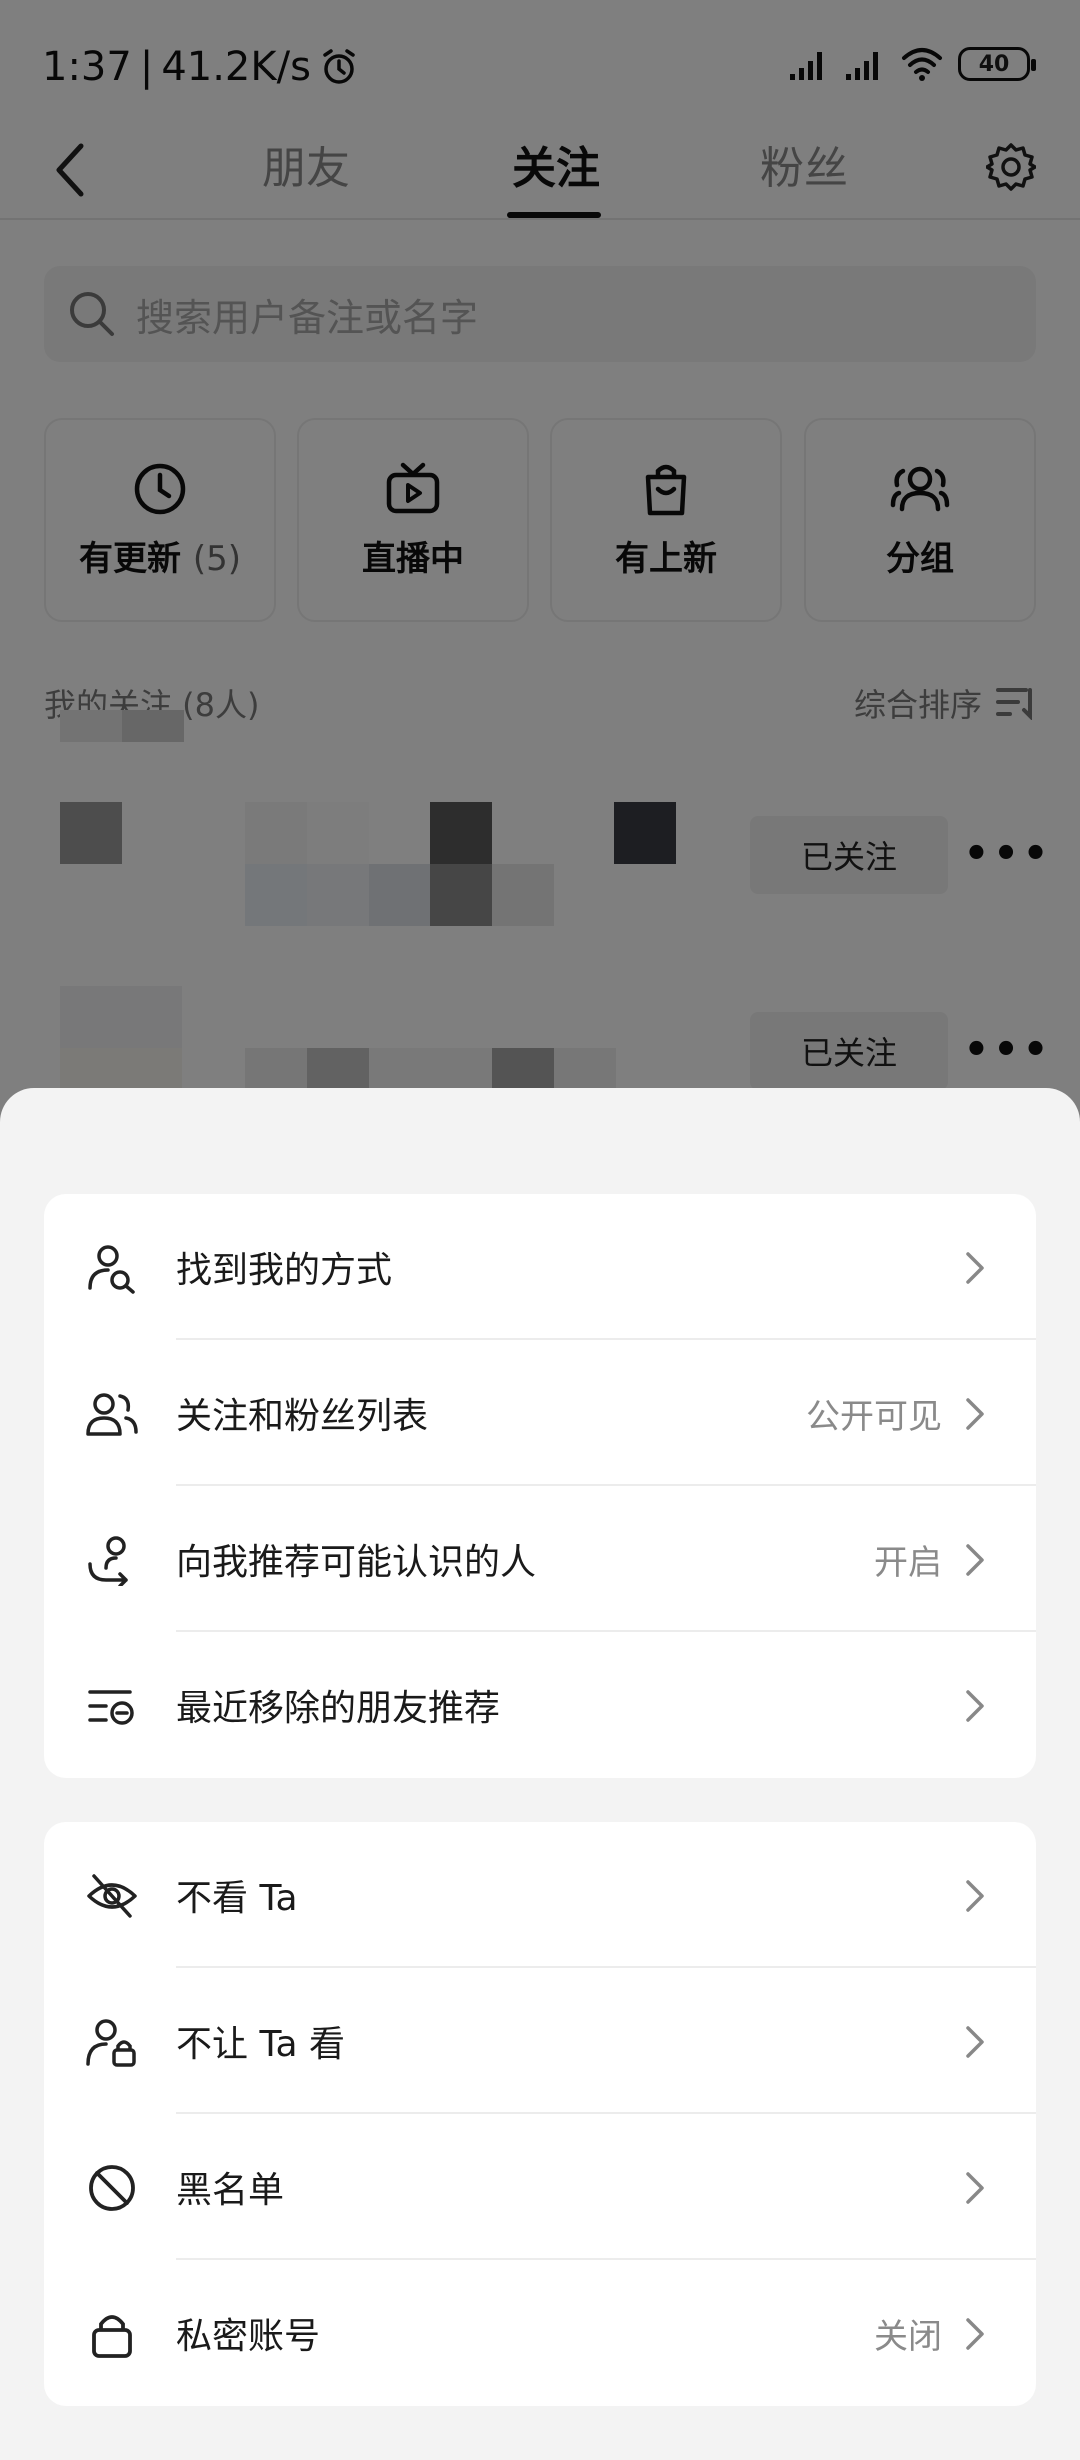  I want to click on setting-value: 公开可见, so click(874, 1416).